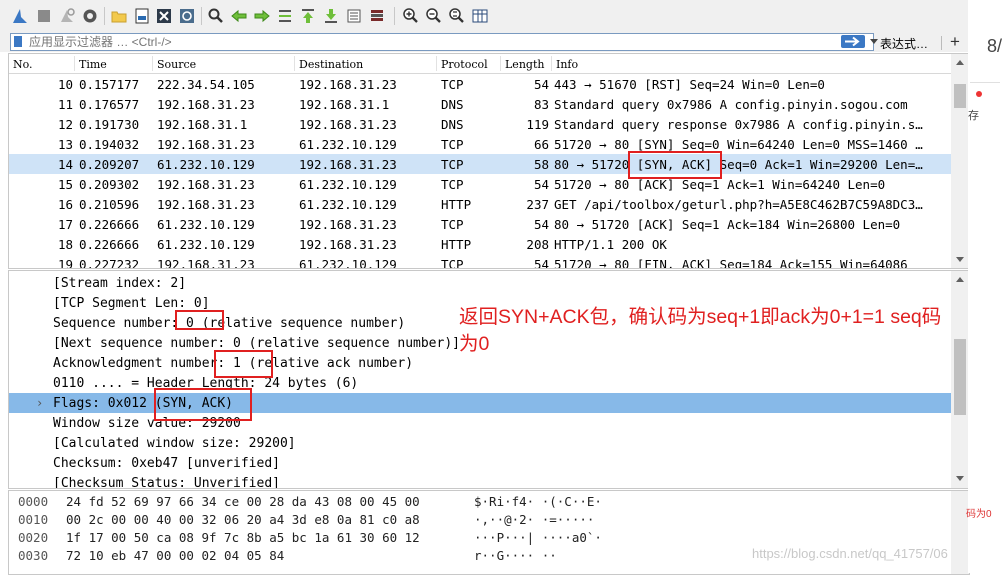 The height and width of the screenshot is (575, 1006). What do you see at coordinates (262, 16) in the screenshot?
I see `go-forward-arrow-icon` at bounding box center [262, 16].